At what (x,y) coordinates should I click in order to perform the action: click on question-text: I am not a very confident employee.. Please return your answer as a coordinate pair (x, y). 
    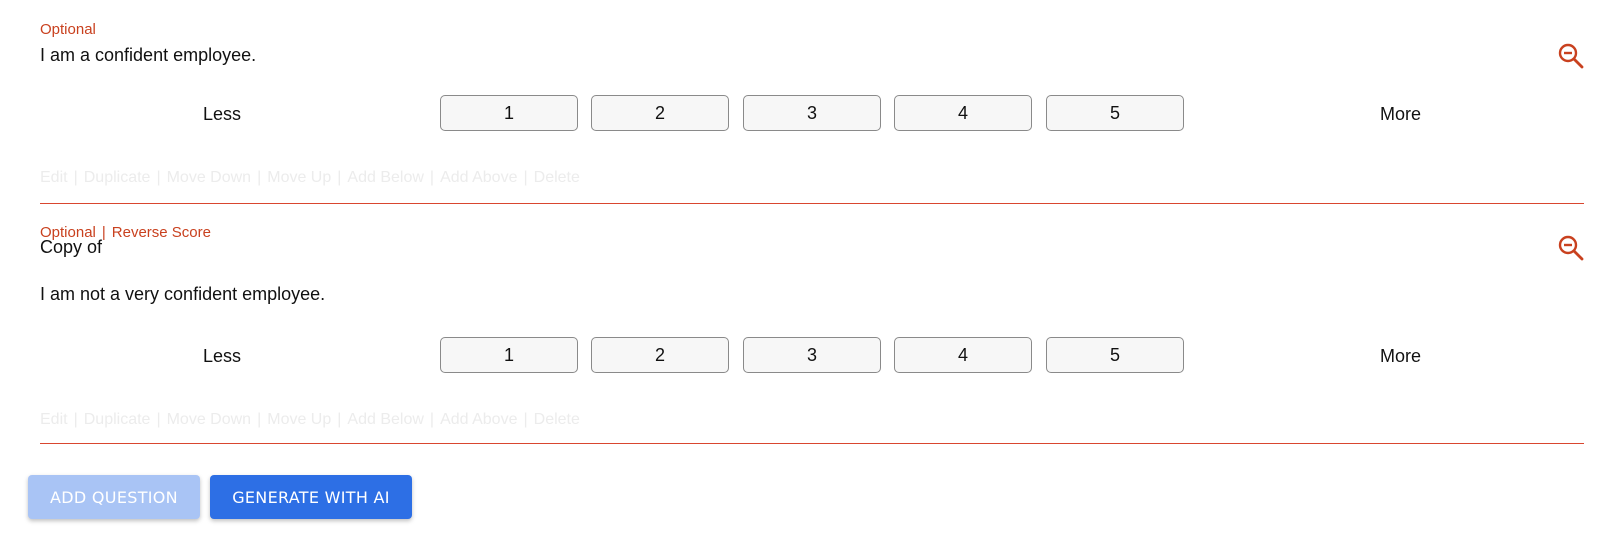
    Looking at the image, I should click on (183, 294).